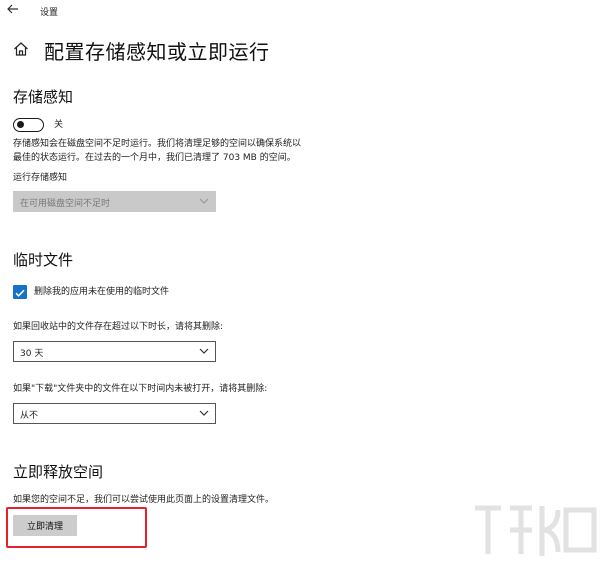 Image resolution: width=606 pixels, height=565 pixels. Describe the element at coordinates (49, 13) in the screenshot. I see `window-title: 设置` at that location.